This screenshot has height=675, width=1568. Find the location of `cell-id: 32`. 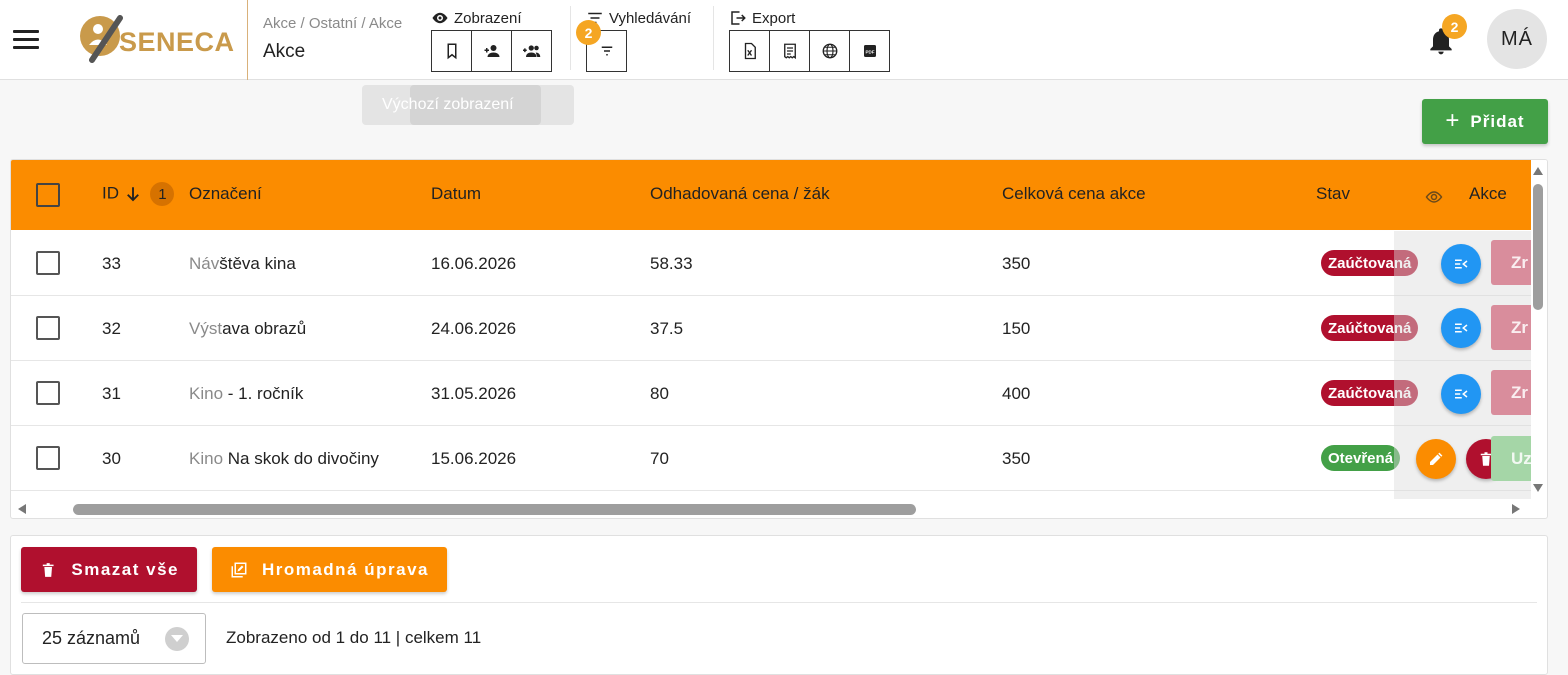

cell-id: 32 is located at coordinates (111, 328).